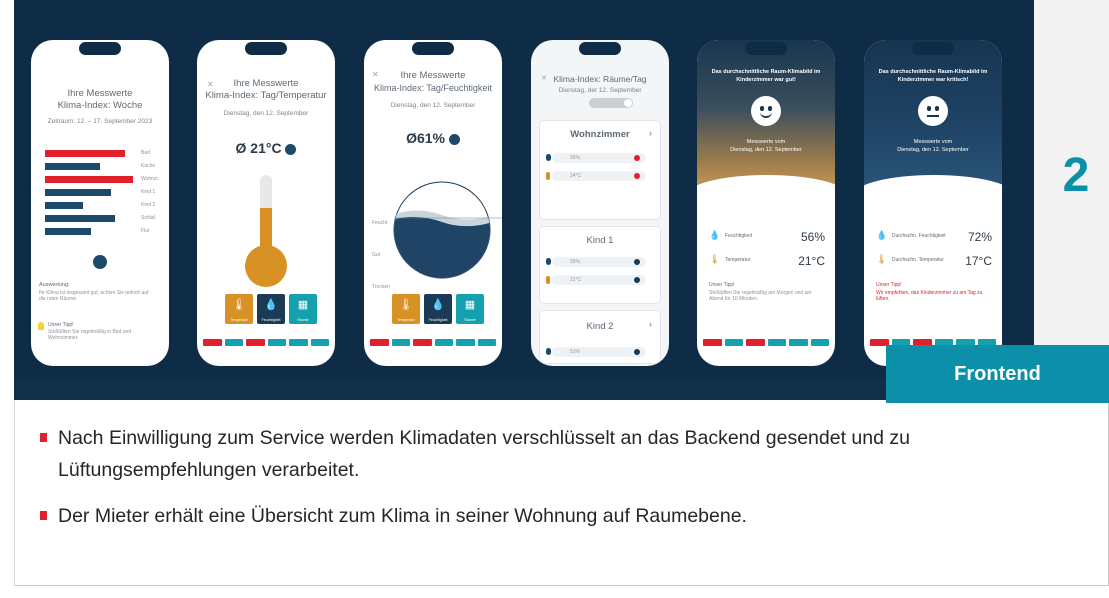 Image resolution: width=1109 pixels, height=598 pixels. I want to click on phone-date: Dienstag, der 12. September, so click(600, 90).